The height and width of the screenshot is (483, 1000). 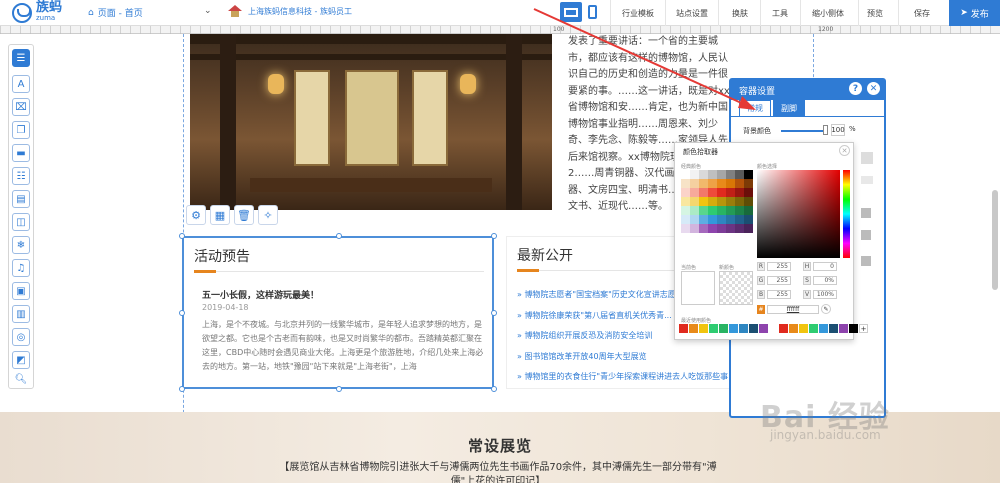 I want to click on slider-handle, so click(x=825, y=130).